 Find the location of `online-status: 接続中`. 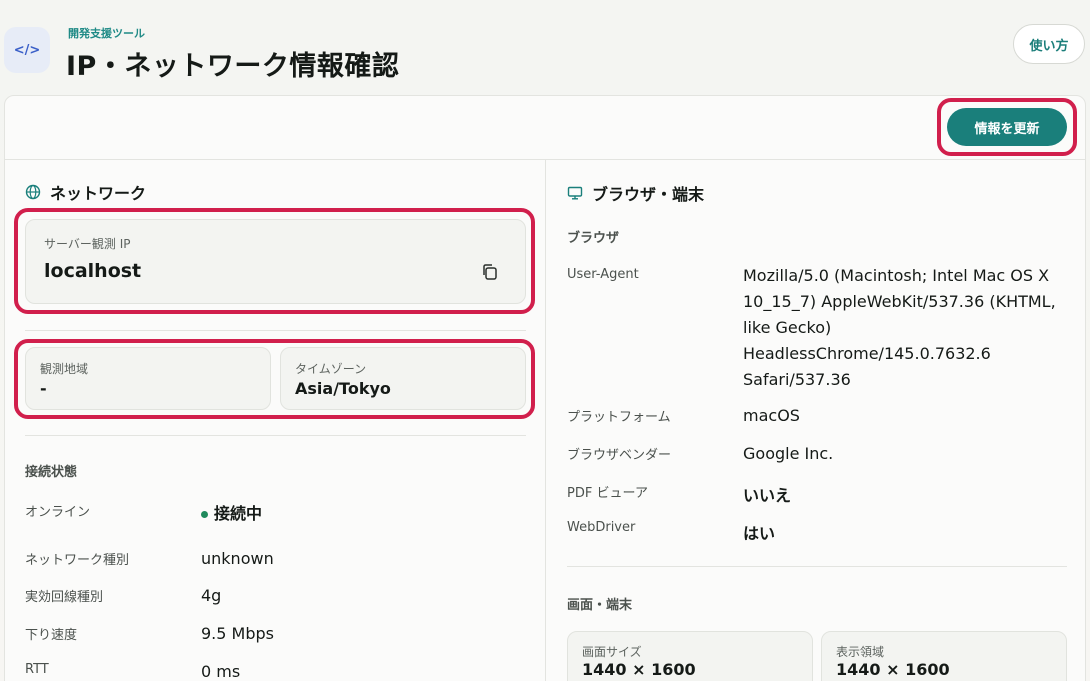

online-status: 接続中 is located at coordinates (238, 513).